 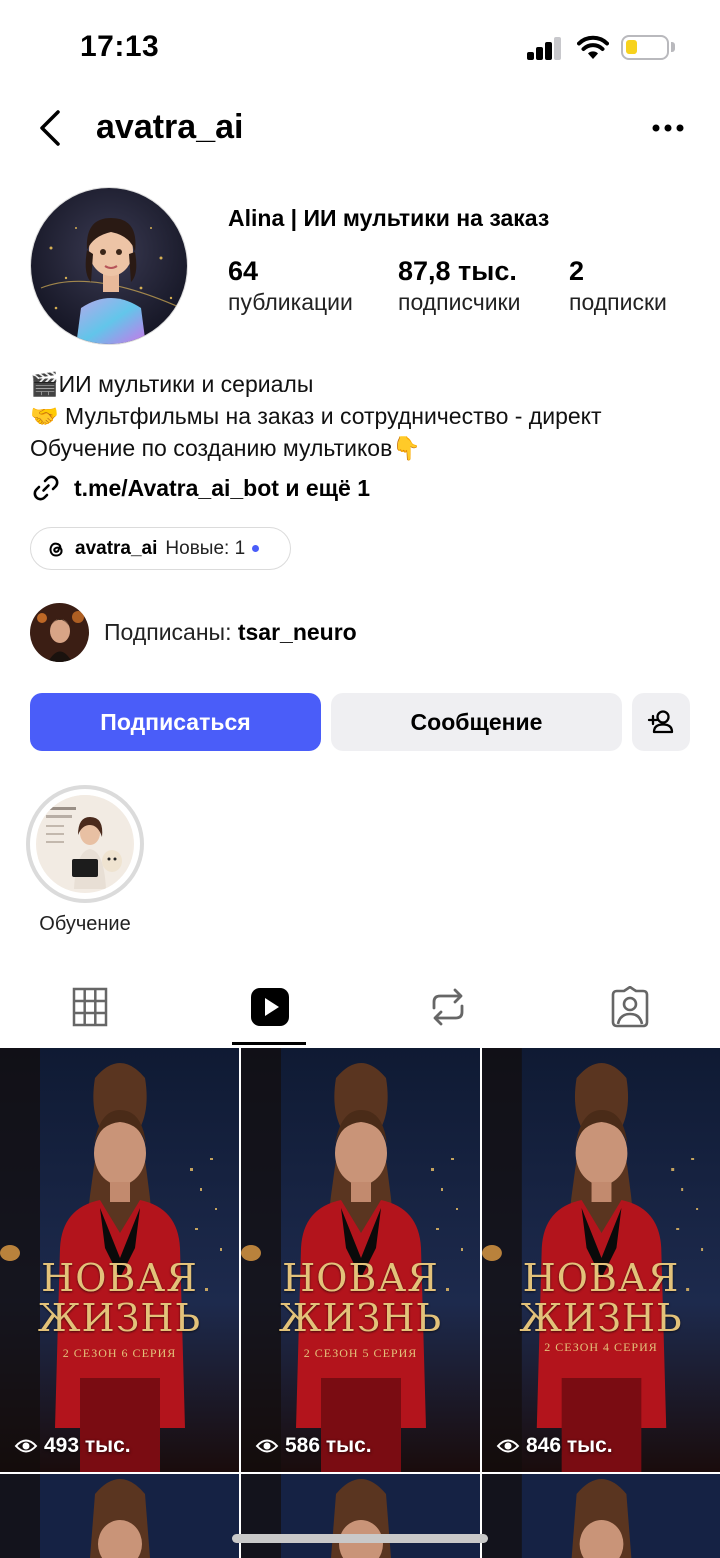 I want to click on reel-views: 586 тыс., so click(x=313, y=1446).